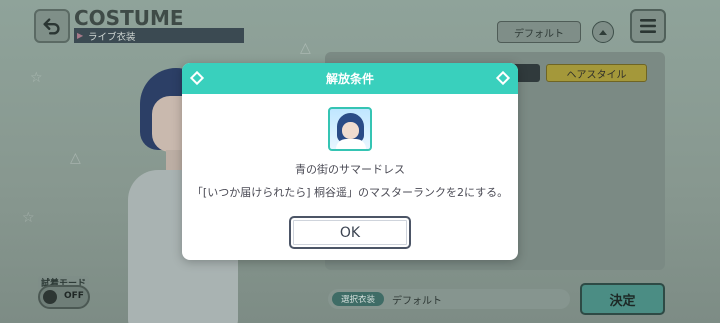 Image resolution: width=720 pixels, height=323 pixels. What do you see at coordinates (350, 192) in the screenshot?
I see `unlock-condition-text: 「[いつか届けられたら] 桐谷遥」のマスターランクを2にする。` at bounding box center [350, 192].